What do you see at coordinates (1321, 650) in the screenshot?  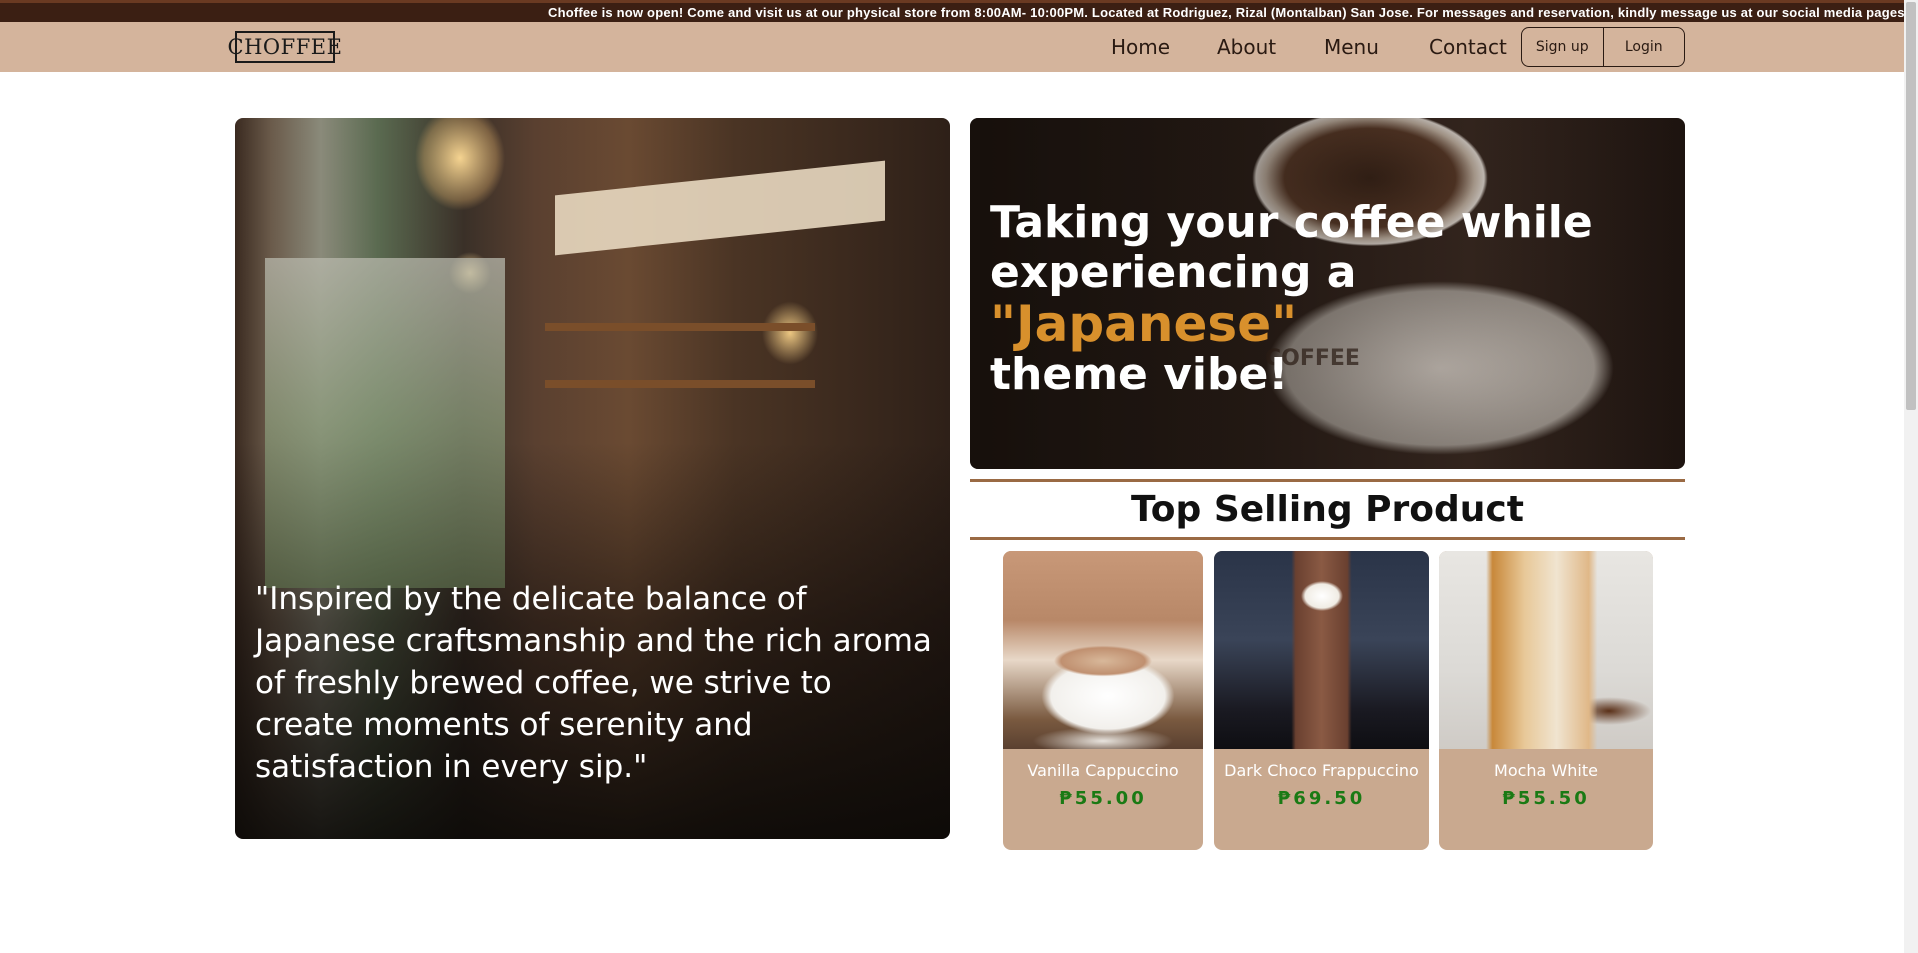 I see `product-image-dark-choco-frappuccino` at bounding box center [1321, 650].